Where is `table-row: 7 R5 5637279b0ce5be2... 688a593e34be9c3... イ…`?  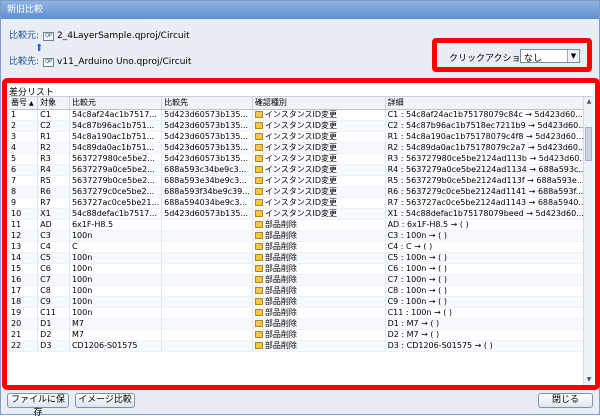 table-row: 7 R5 5637279b0ce5be2... 688a593e34be9c3... イ… is located at coordinates (301, 181).